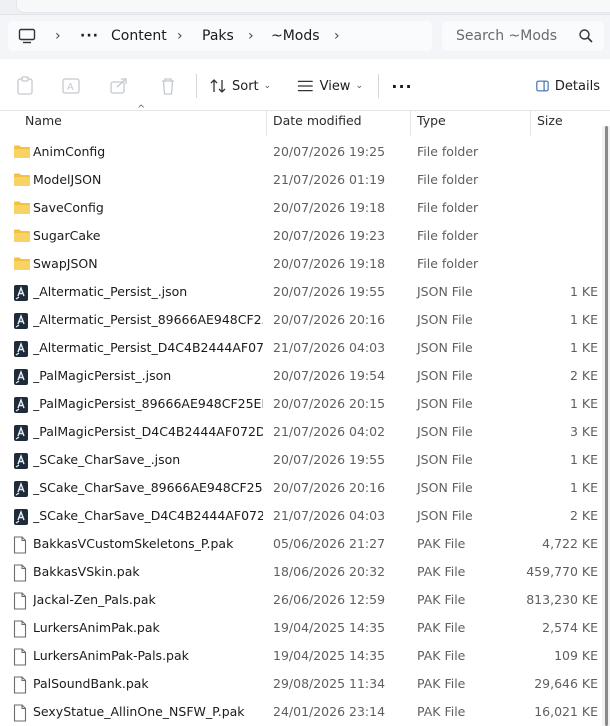 The width and height of the screenshot is (610, 726). What do you see at coordinates (241, 86) in the screenshot?
I see `sort-button: Sort ⌄` at bounding box center [241, 86].